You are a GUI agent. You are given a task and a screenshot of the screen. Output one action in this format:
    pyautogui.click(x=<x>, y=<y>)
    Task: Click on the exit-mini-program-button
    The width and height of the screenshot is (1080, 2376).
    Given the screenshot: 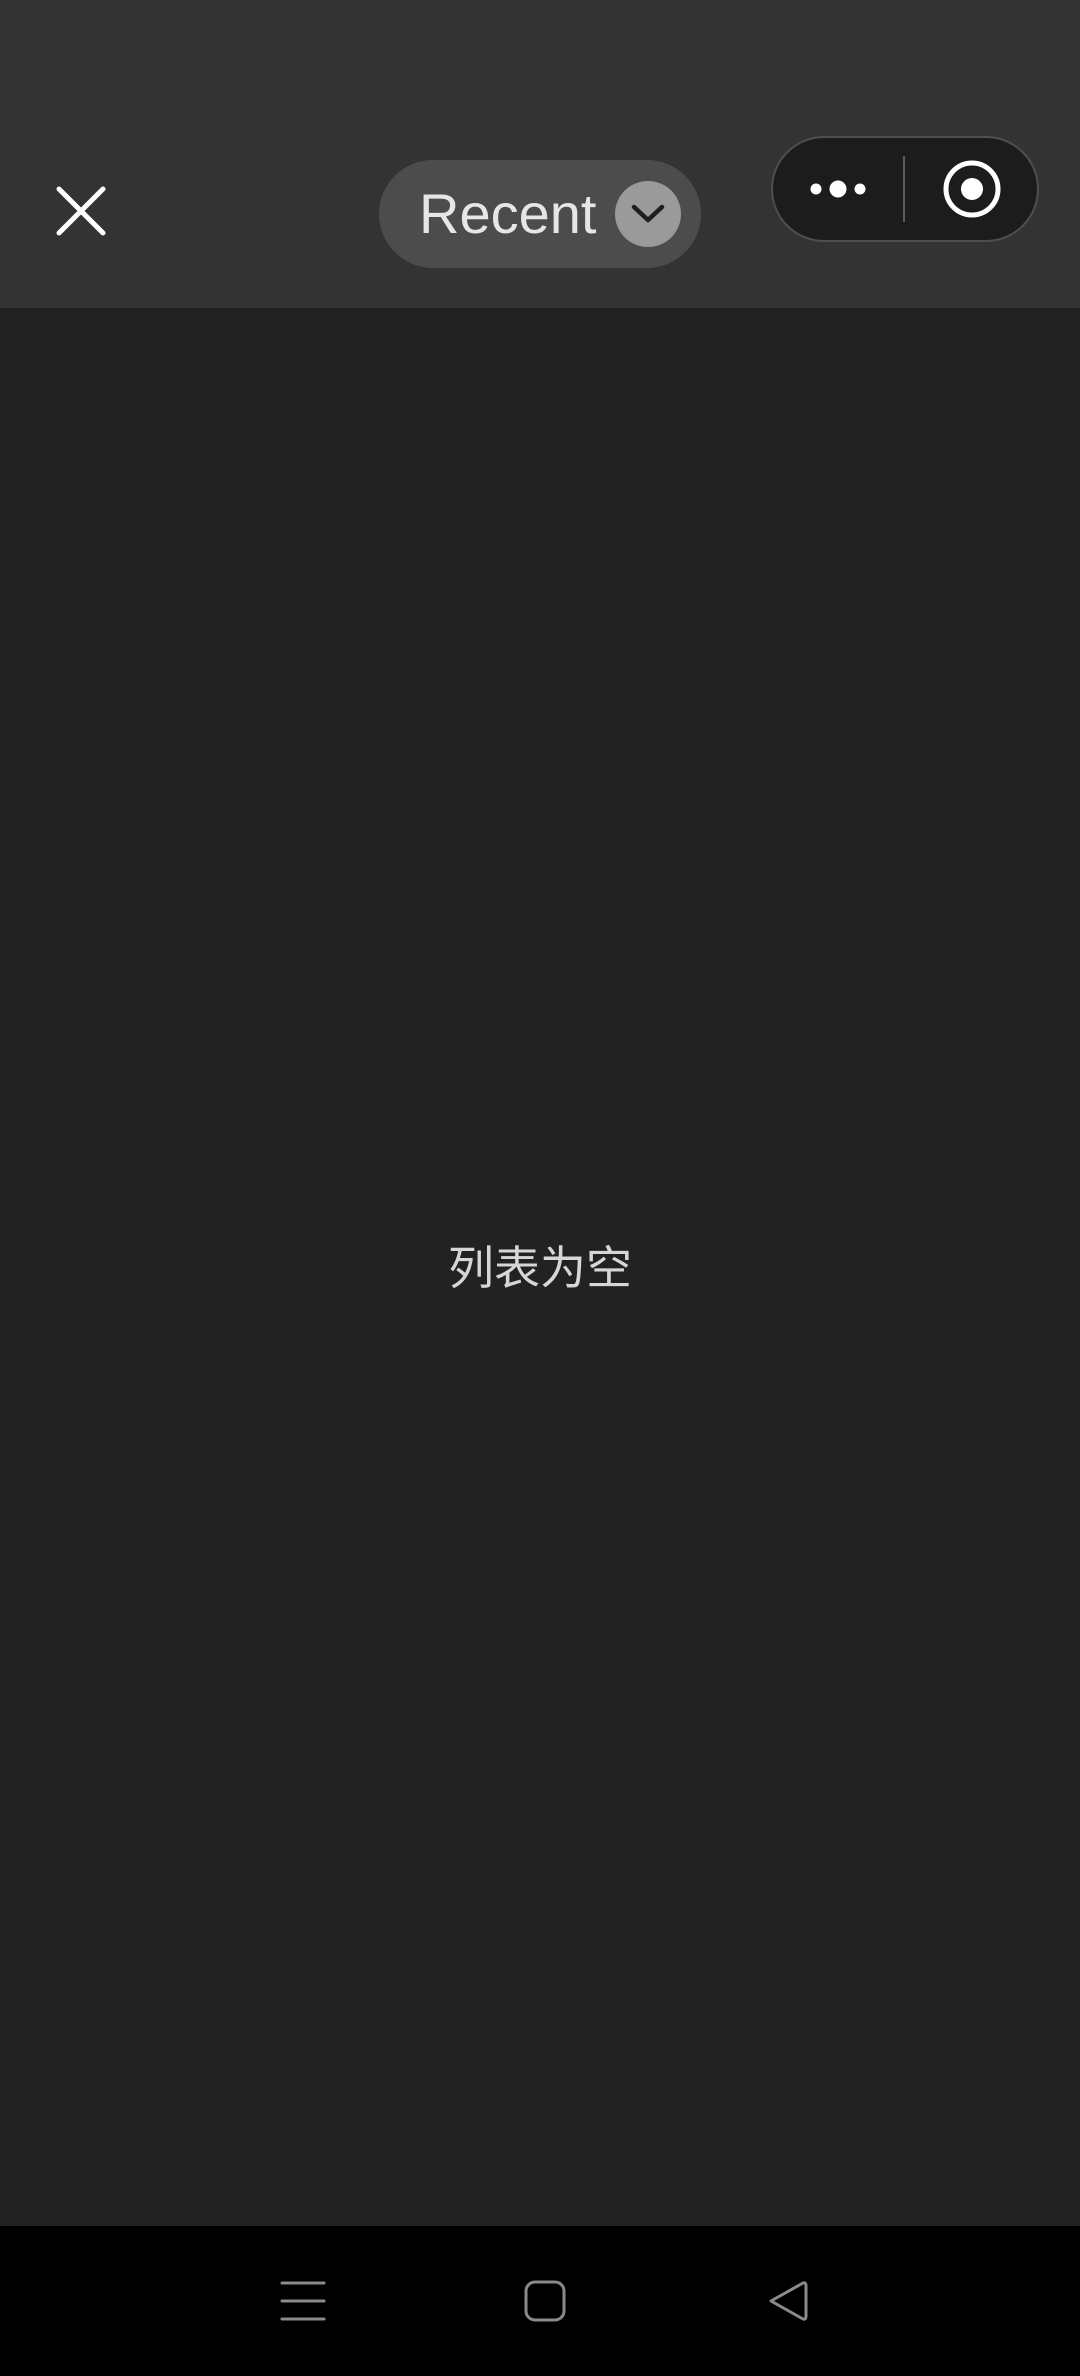 What is the action you would take?
    pyautogui.click(x=972, y=189)
    